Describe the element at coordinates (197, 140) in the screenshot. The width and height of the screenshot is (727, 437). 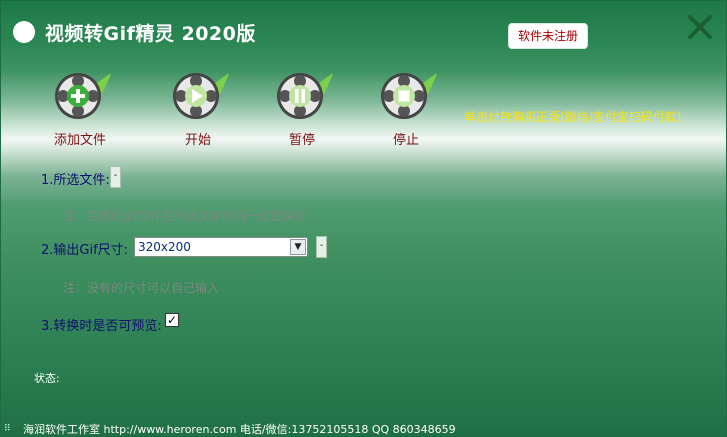
I see `start-label: 开始` at that location.